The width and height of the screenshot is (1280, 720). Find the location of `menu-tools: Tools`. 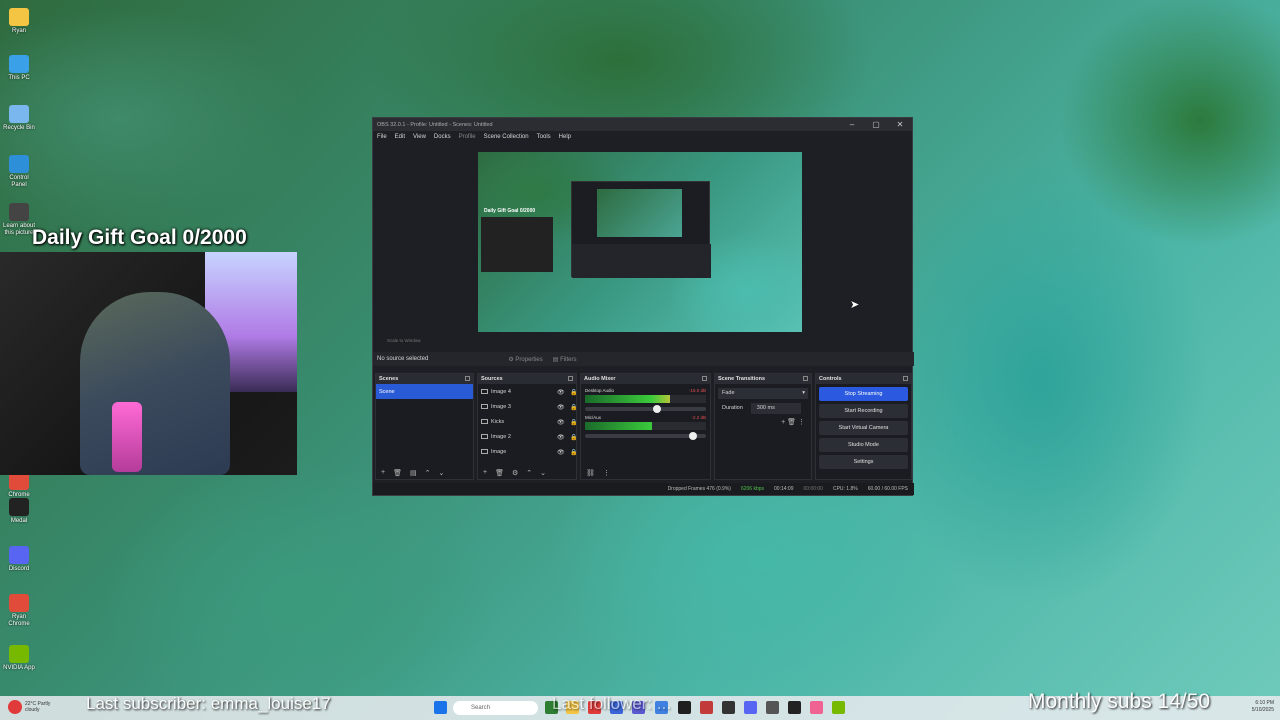

menu-tools: Tools is located at coordinates (544, 137).